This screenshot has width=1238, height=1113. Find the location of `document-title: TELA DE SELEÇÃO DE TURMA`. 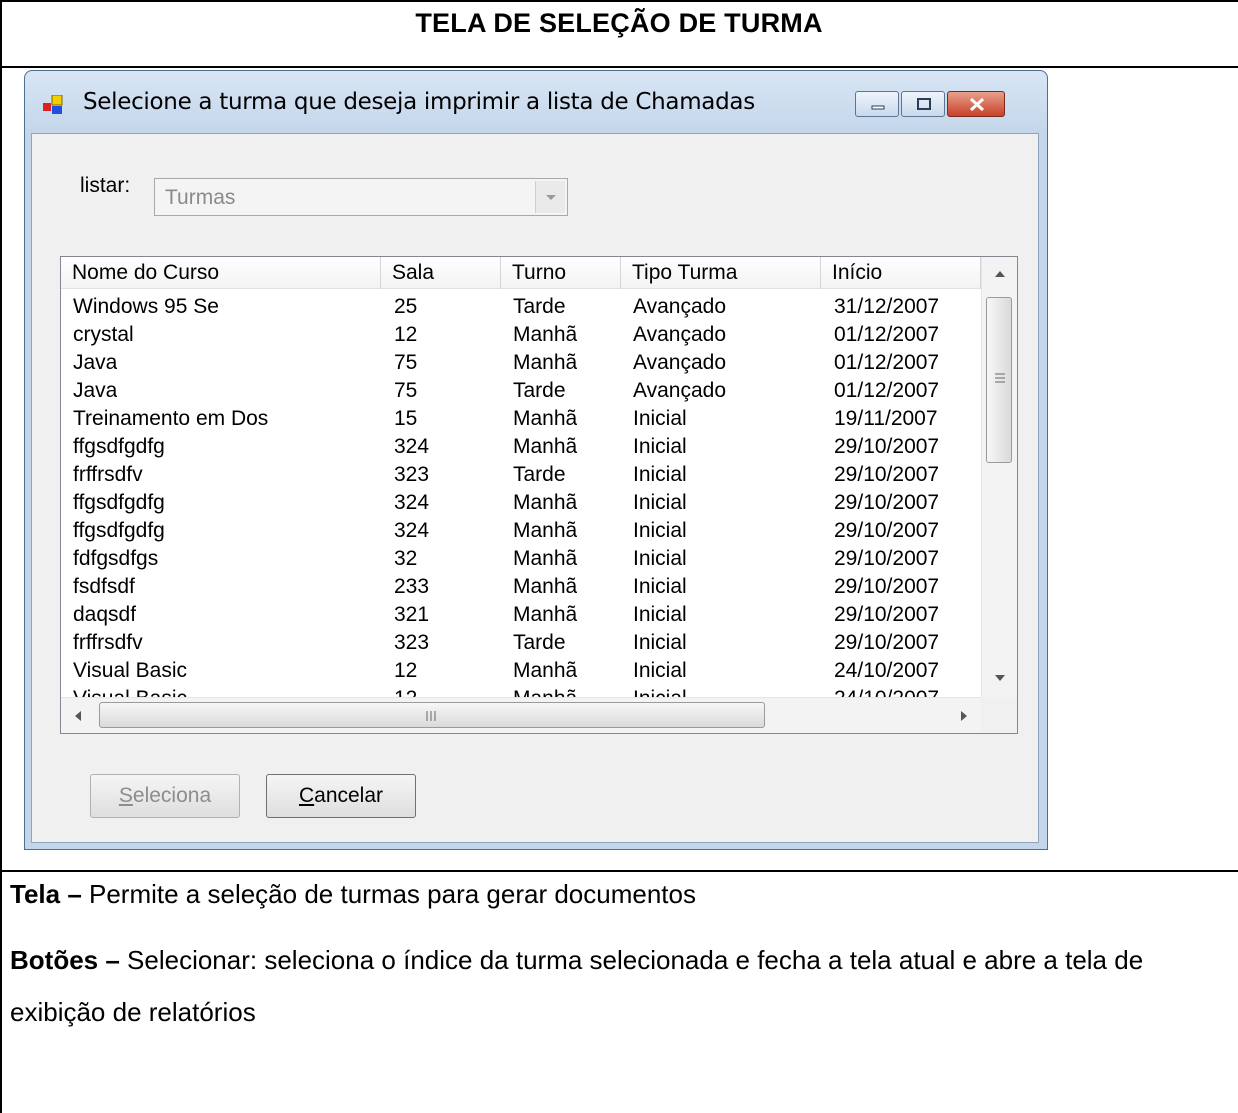

document-title: TELA DE SELEÇÃO DE TURMA is located at coordinates (619, 23).